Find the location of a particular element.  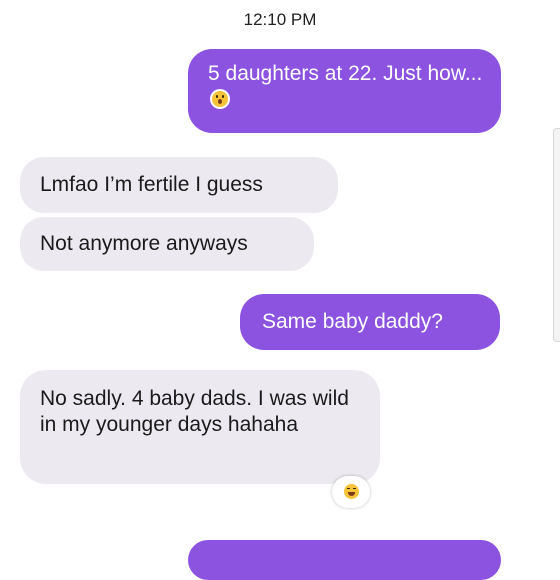

message-text: Not anymore anyways is located at coordinates (144, 243).